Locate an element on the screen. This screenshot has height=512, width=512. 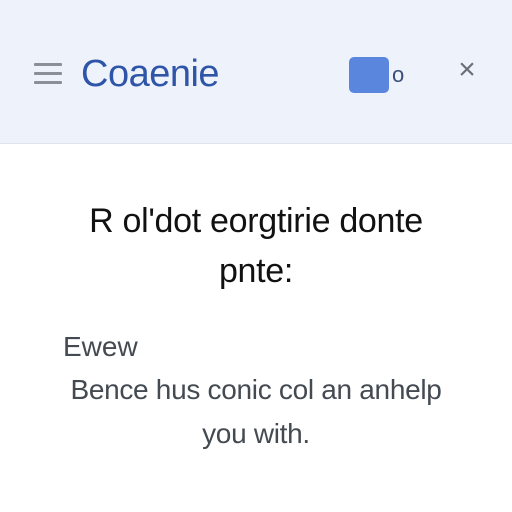
video-camera-icon: o is located at coordinates (376, 75).